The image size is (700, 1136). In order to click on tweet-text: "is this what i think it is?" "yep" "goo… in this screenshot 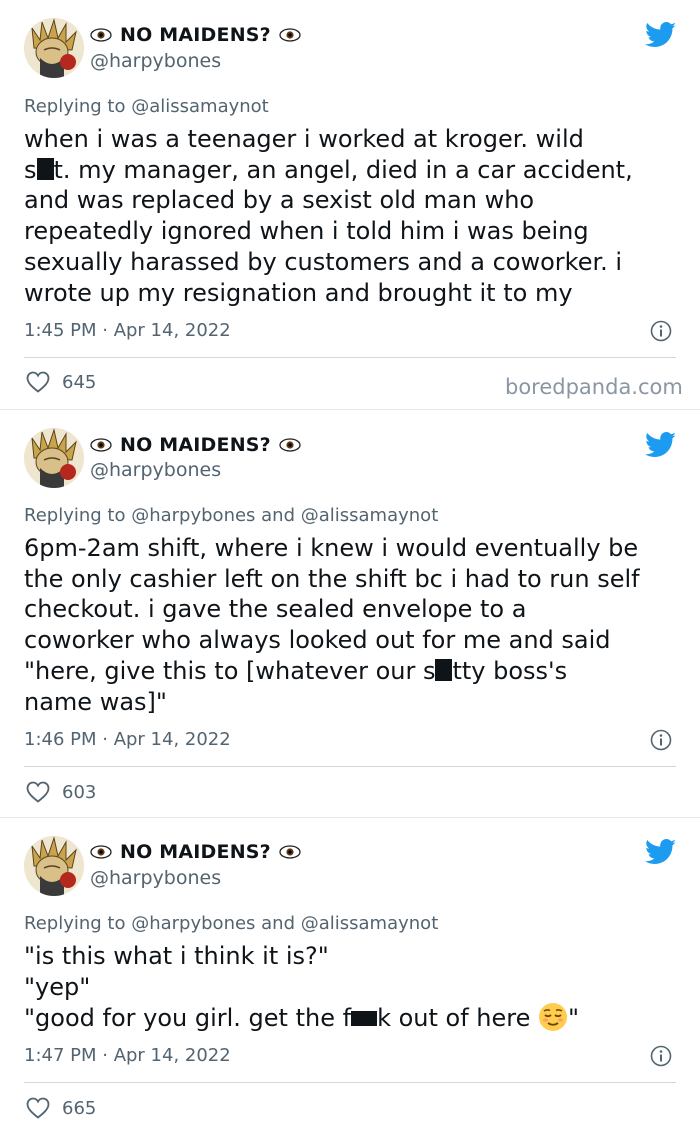, I will do `click(354, 987)`.